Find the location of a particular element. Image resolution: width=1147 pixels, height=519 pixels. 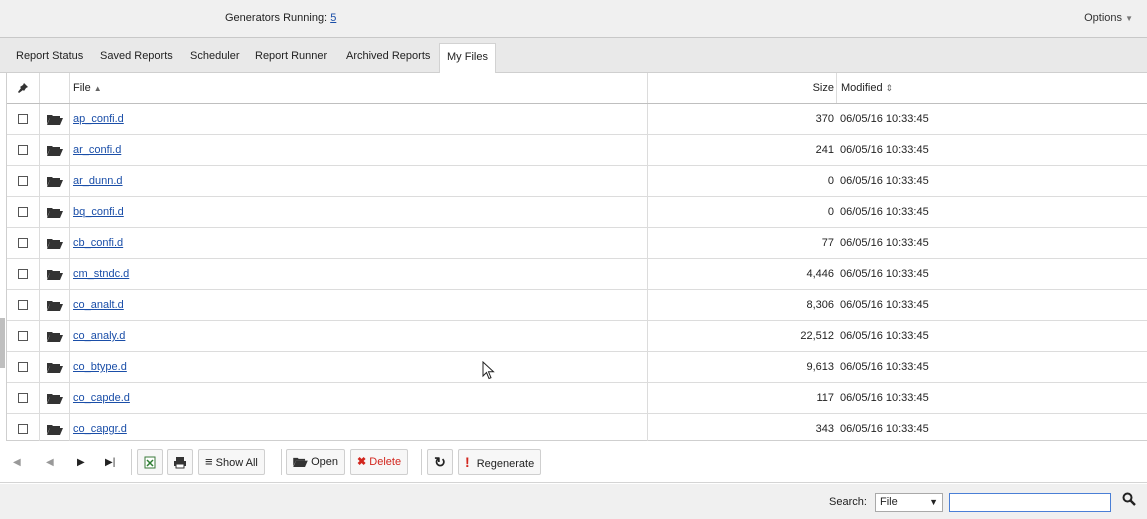

size-column-label: Size is located at coordinates (823, 88).